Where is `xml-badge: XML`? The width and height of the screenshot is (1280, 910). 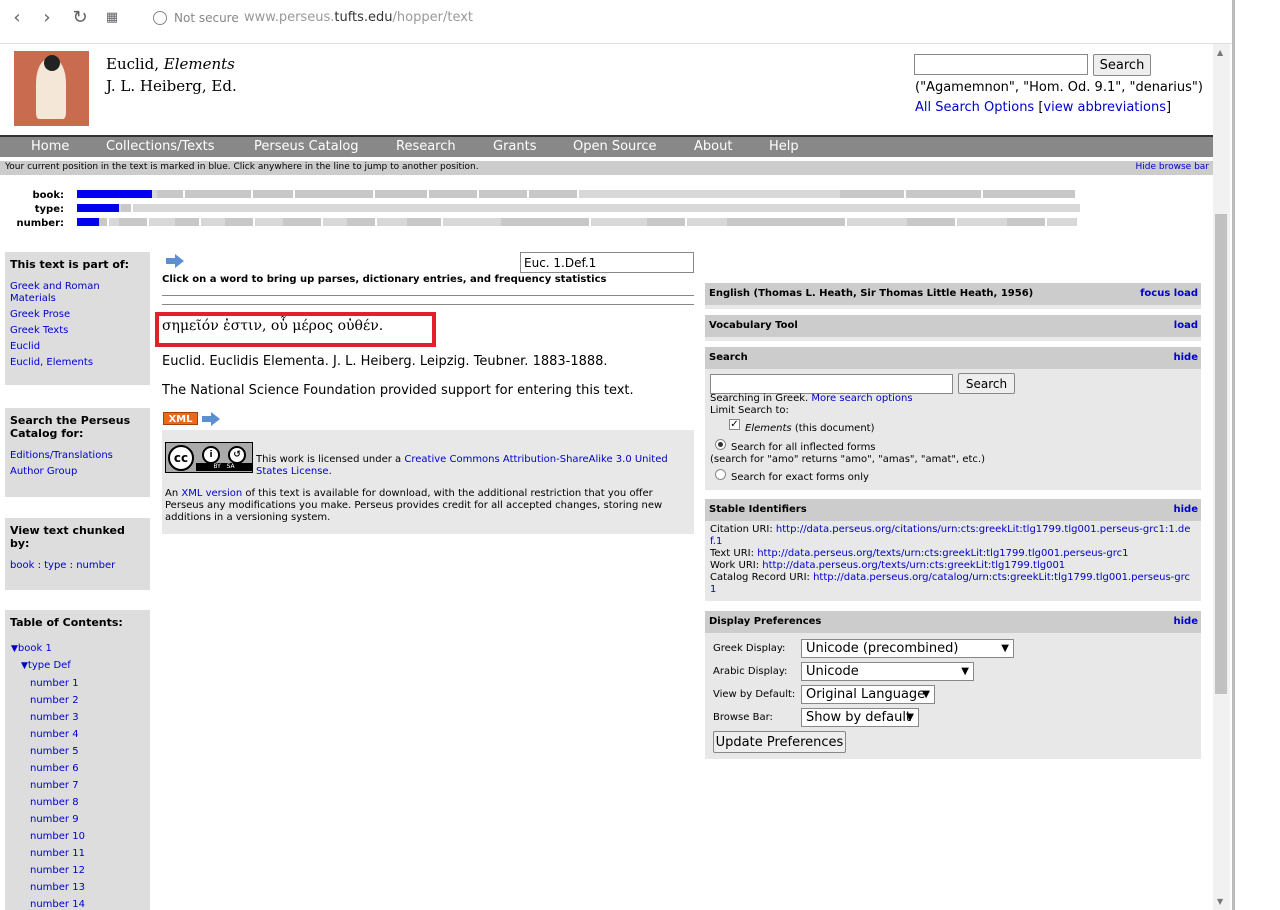 xml-badge: XML is located at coordinates (180, 418).